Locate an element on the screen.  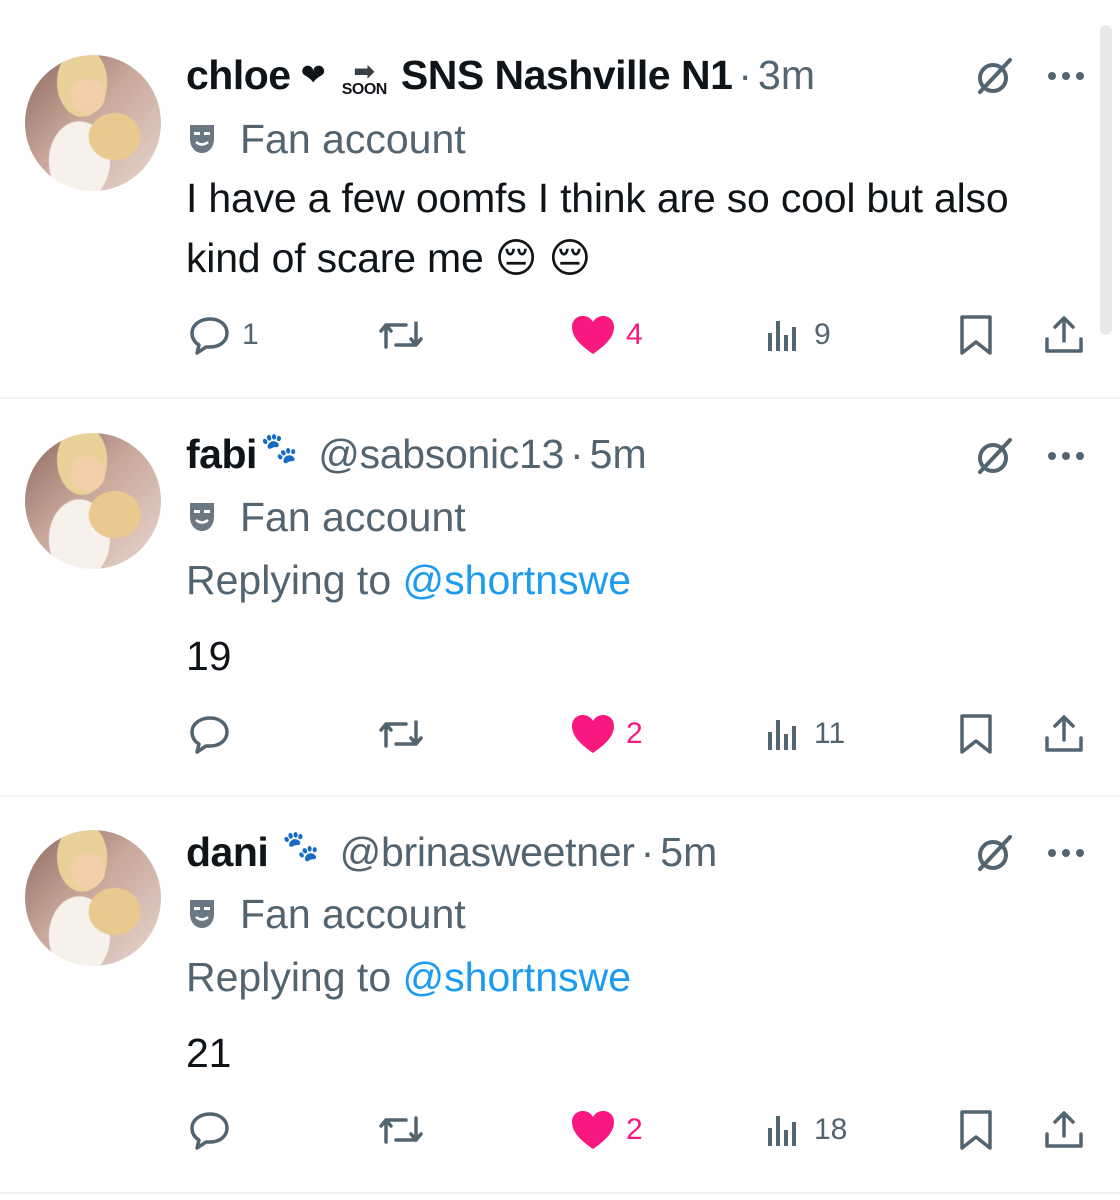
tweet-actions: 2 18 is located at coordinates (636, 1130).